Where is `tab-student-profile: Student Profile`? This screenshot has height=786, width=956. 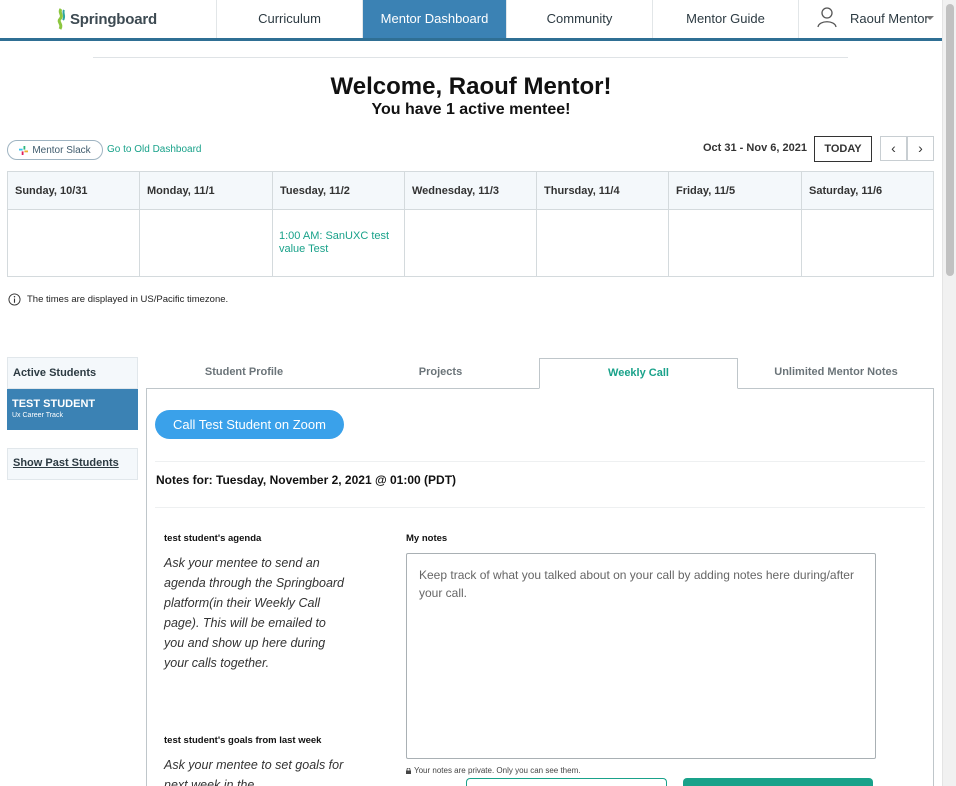 tab-student-profile: Student Profile is located at coordinates (244, 373).